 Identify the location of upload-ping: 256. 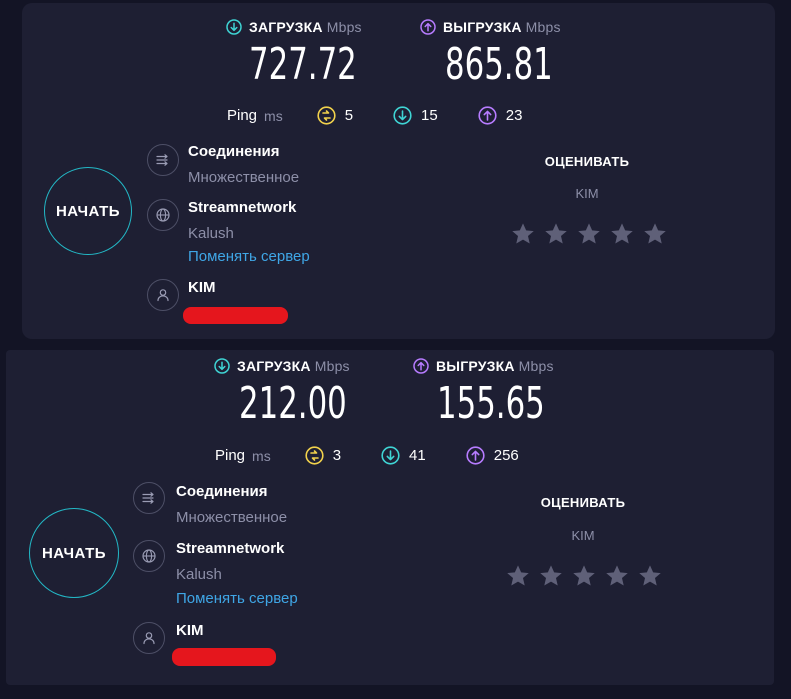
(492, 455).